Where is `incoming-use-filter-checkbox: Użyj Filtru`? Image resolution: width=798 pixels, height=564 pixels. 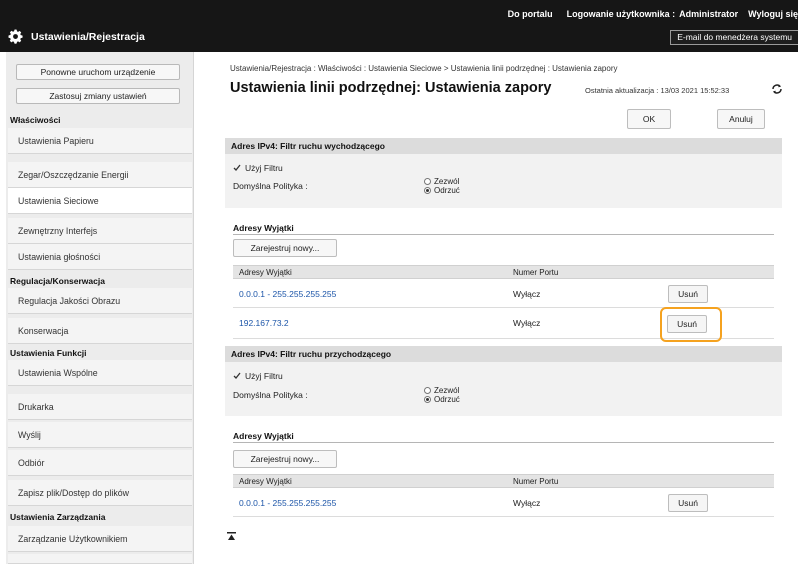
incoming-use-filter-checkbox: Użyj Filtru is located at coordinates (258, 376).